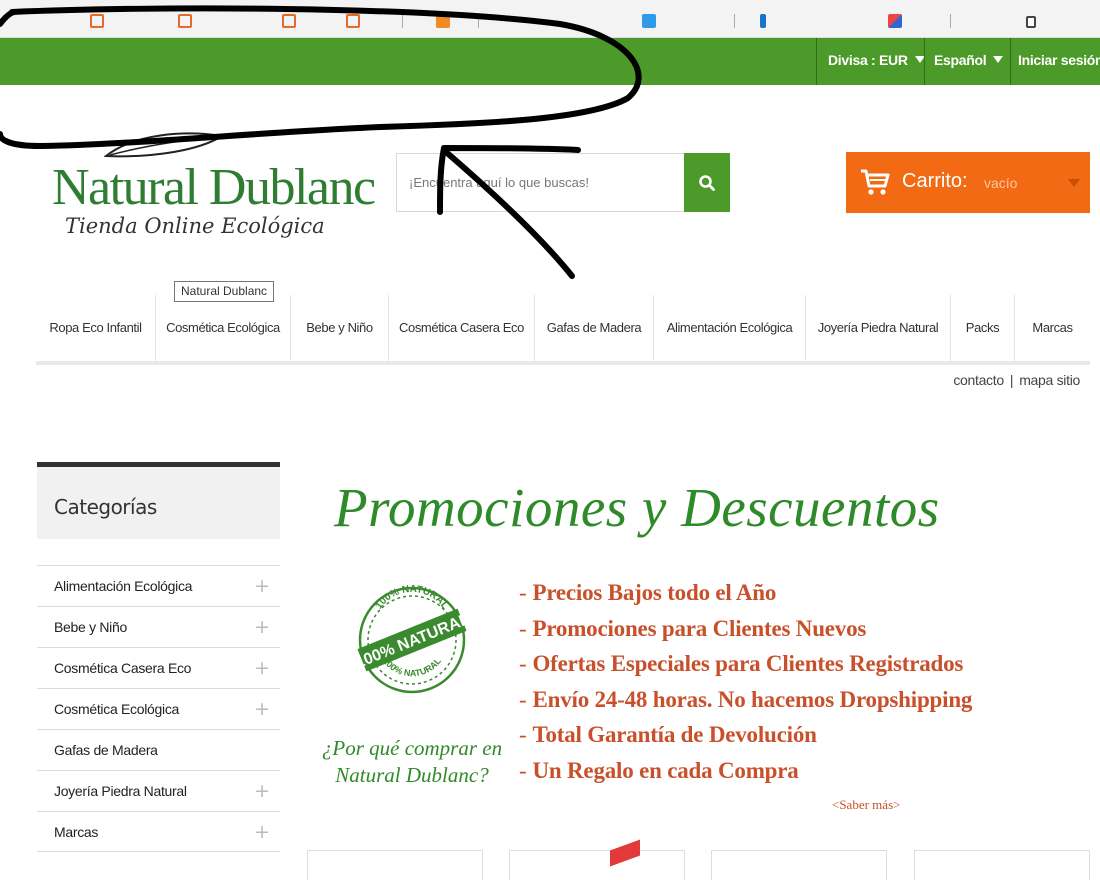 The image size is (1100, 880). I want to click on utility-links: contacto | mapa sitio, so click(1016, 380).